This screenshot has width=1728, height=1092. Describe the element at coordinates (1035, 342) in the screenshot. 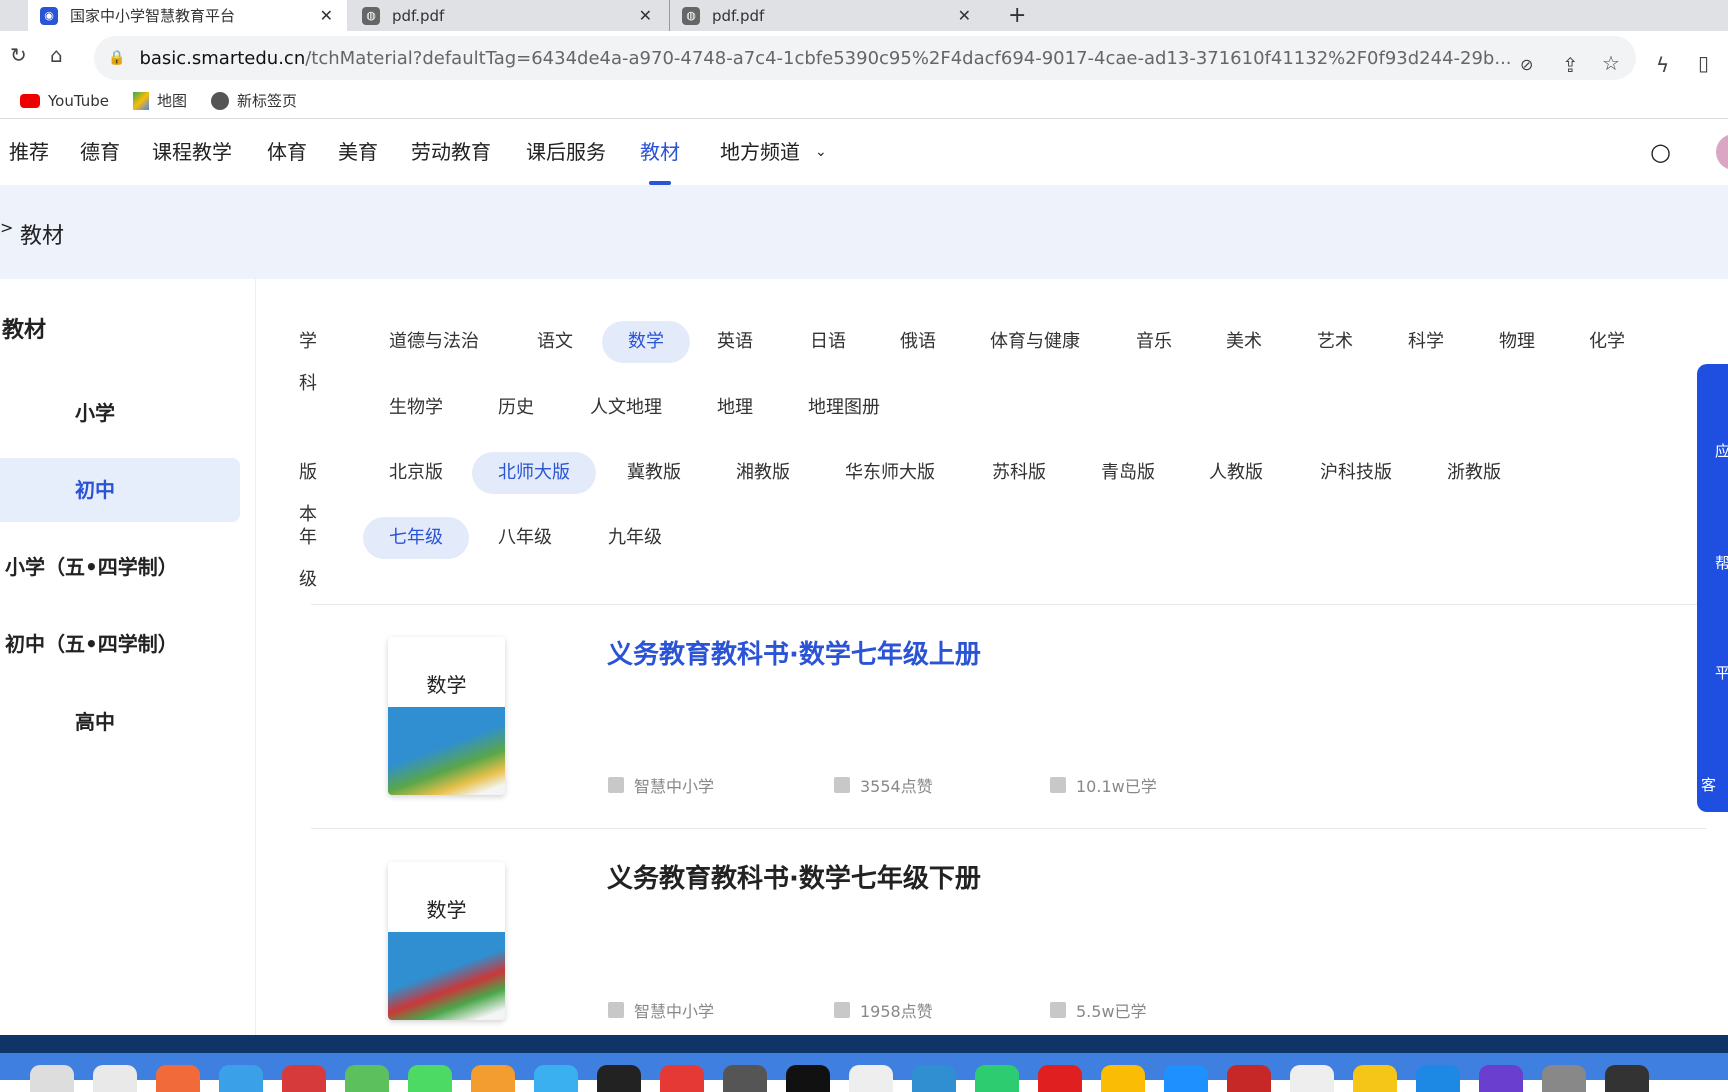

I see `filter-option: 体育与健康` at that location.